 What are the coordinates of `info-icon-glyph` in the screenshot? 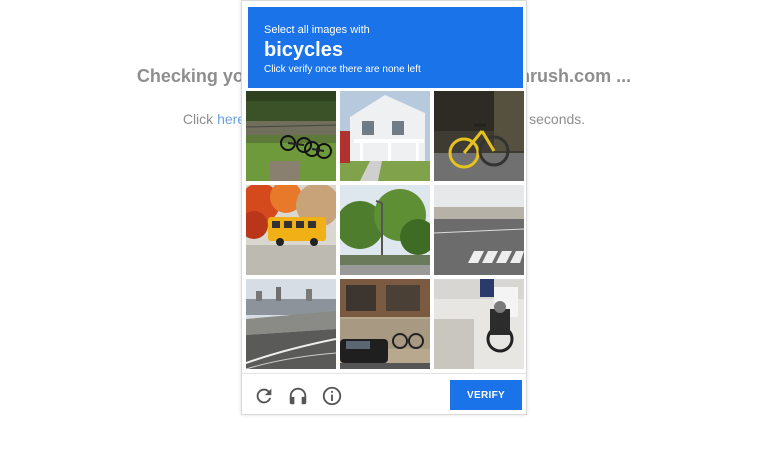 It's located at (332, 396).